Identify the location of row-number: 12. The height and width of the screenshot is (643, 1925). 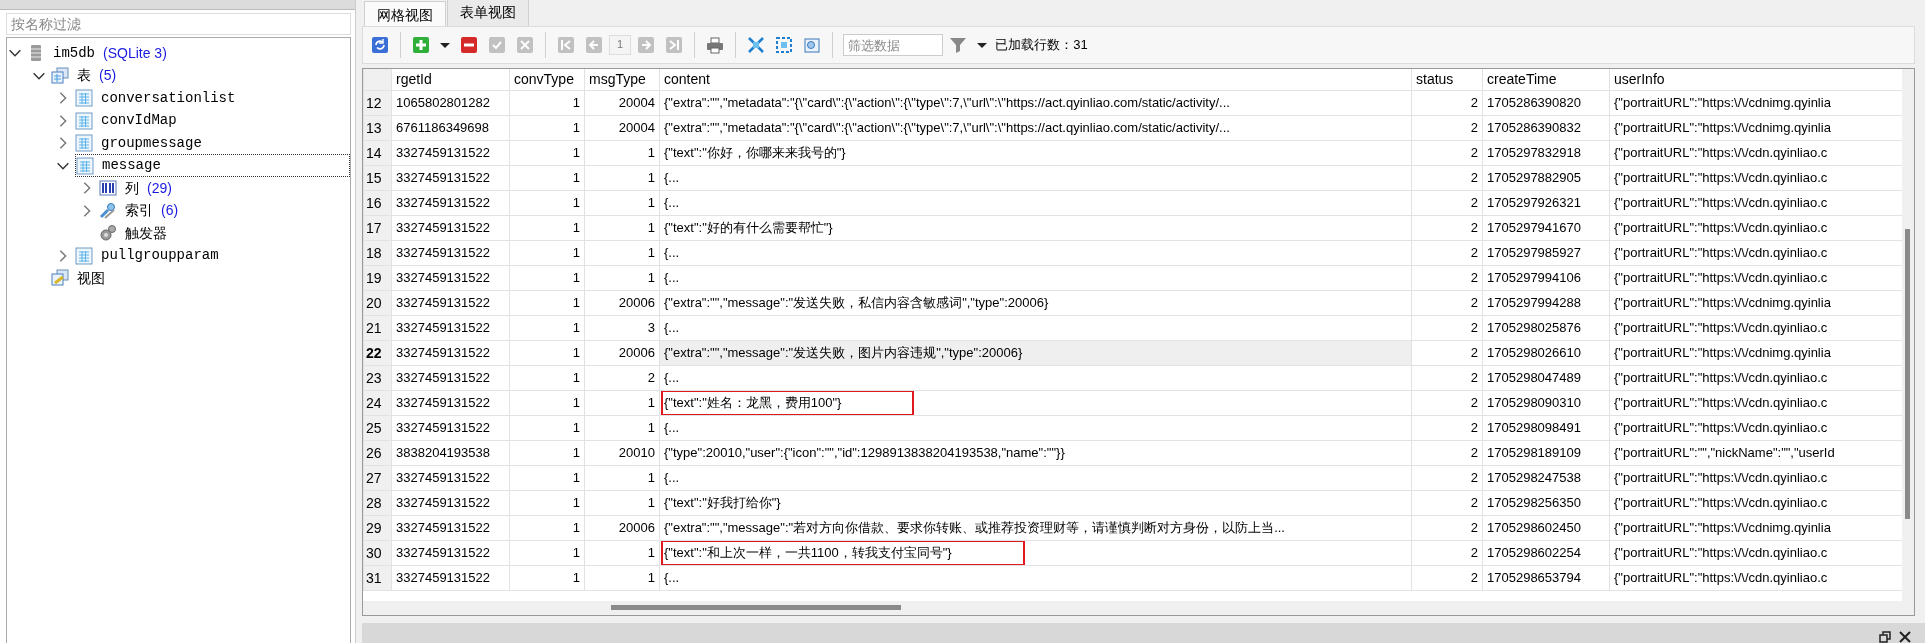
(377, 103).